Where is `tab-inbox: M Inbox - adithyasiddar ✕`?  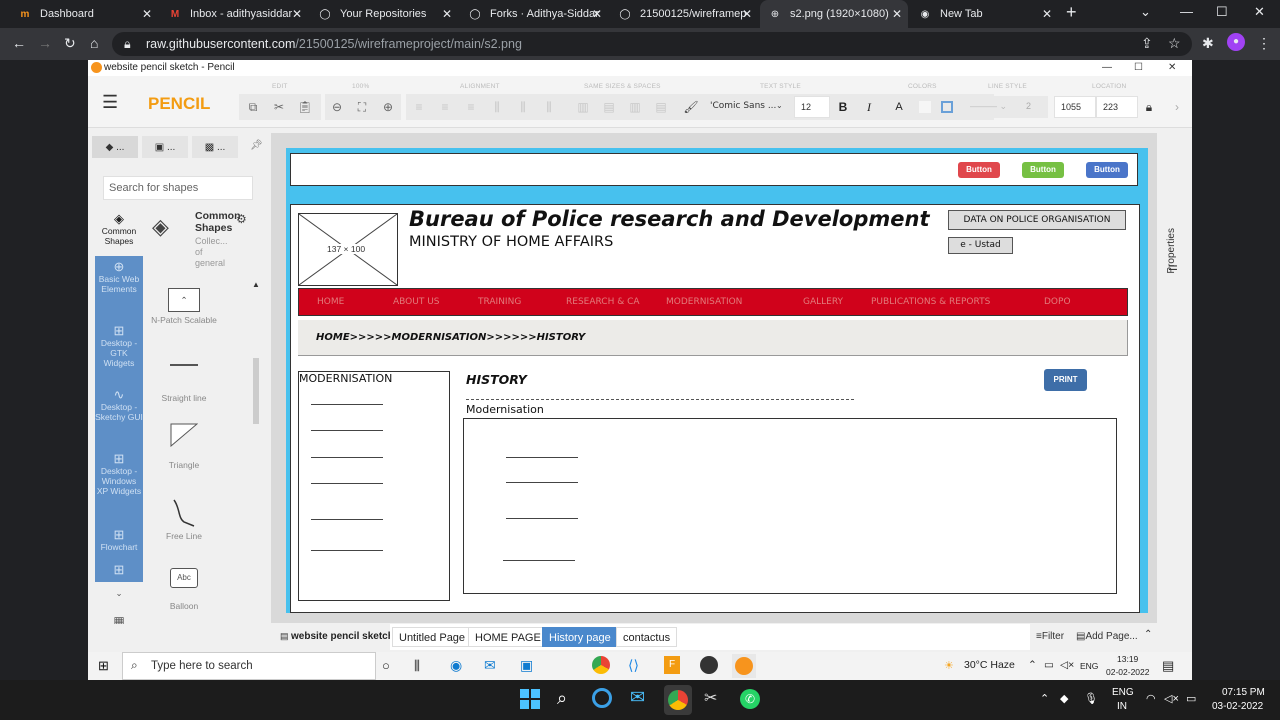 tab-inbox: M Inbox - adithyasiddar ✕ is located at coordinates (234, 14).